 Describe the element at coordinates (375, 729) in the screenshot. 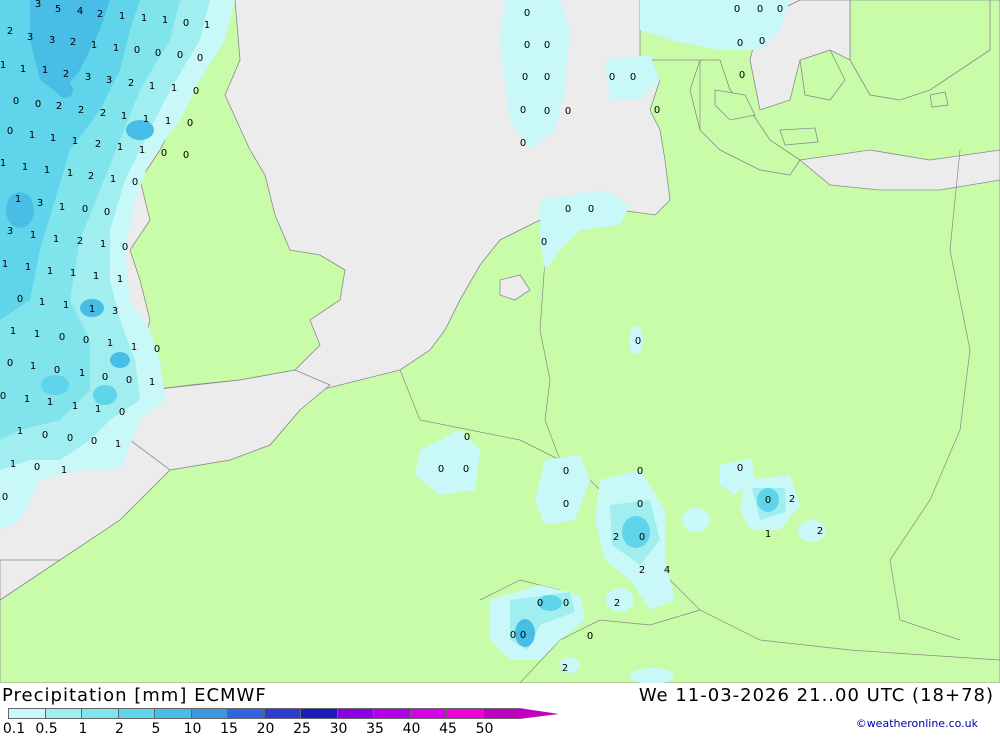

I see `legend-tick-label: 35` at that location.